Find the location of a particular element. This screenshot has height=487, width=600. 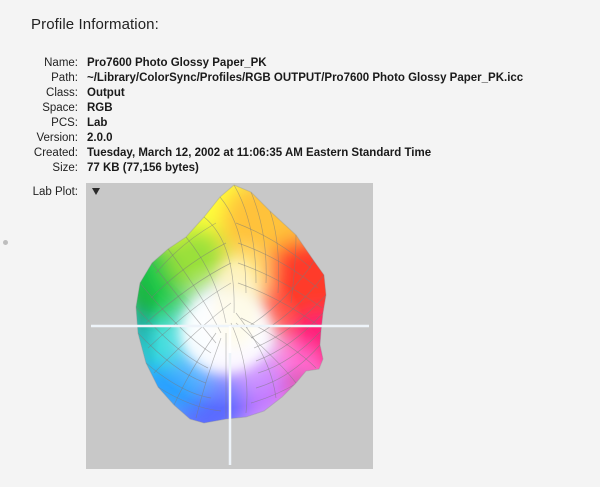

section-title: Profile Information: is located at coordinates (95, 24).